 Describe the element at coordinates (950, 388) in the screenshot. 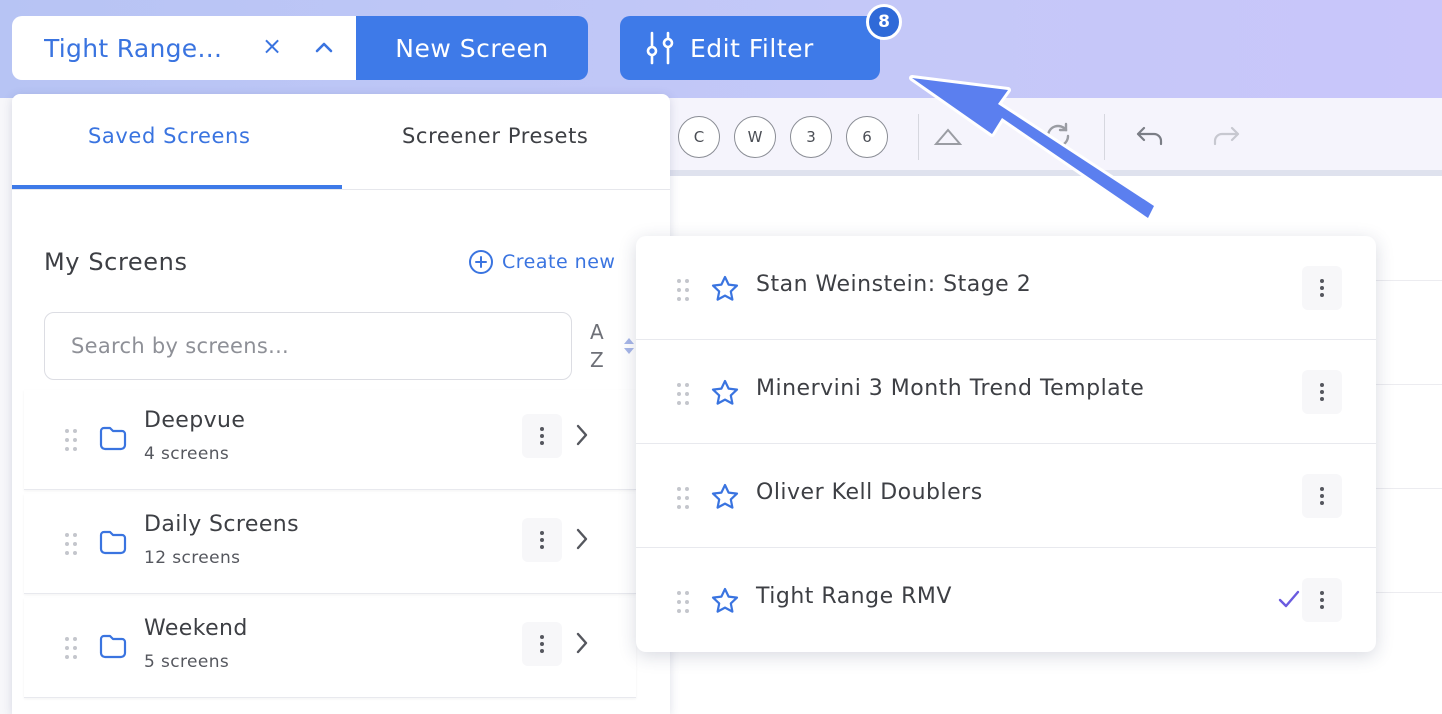

I see `screen-name: Minervini 3 Month Trend Template` at that location.